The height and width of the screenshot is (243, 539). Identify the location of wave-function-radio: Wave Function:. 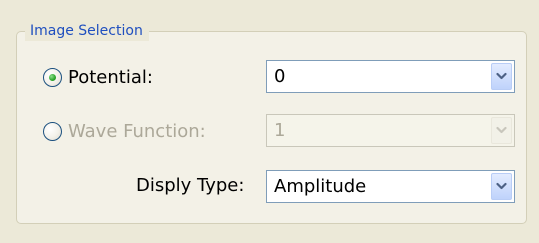
(124, 131).